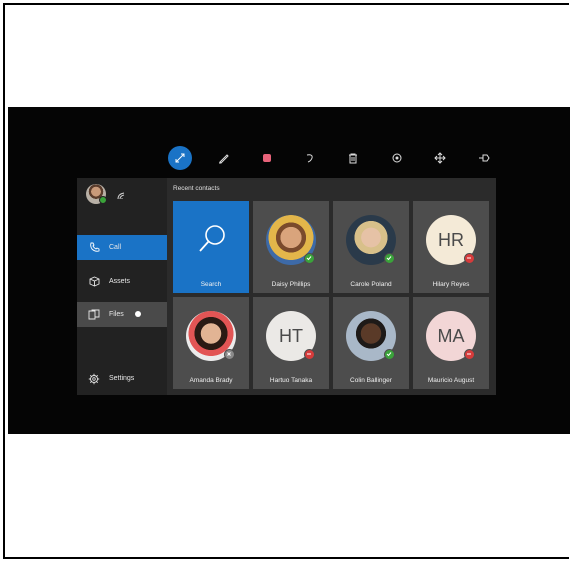 The height and width of the screenshot is (562, 570). I want to click on move-icon, so click(440, 158).